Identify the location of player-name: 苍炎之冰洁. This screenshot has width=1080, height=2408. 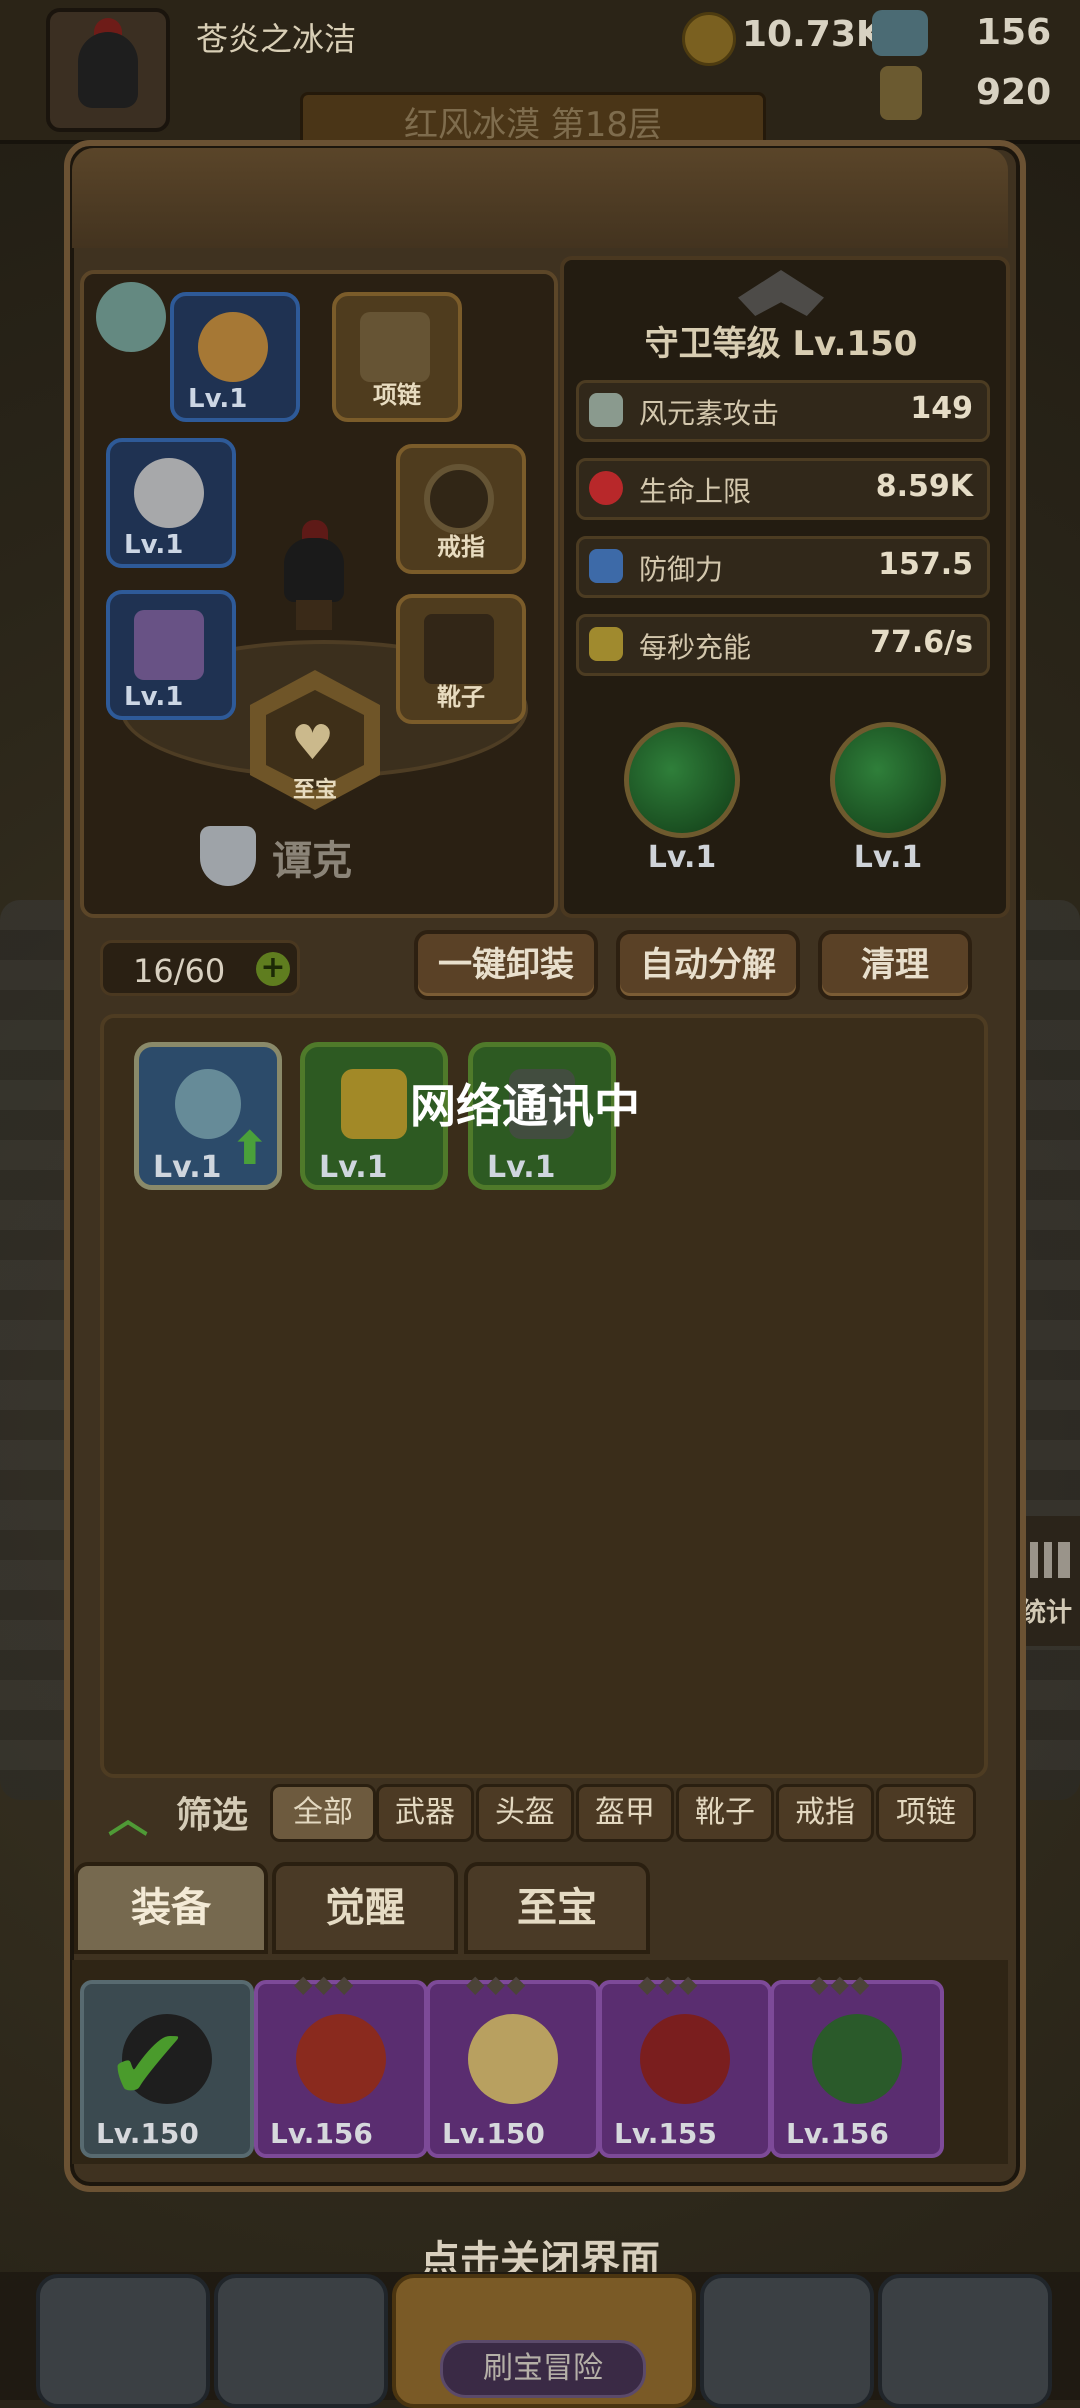
(276, 39).